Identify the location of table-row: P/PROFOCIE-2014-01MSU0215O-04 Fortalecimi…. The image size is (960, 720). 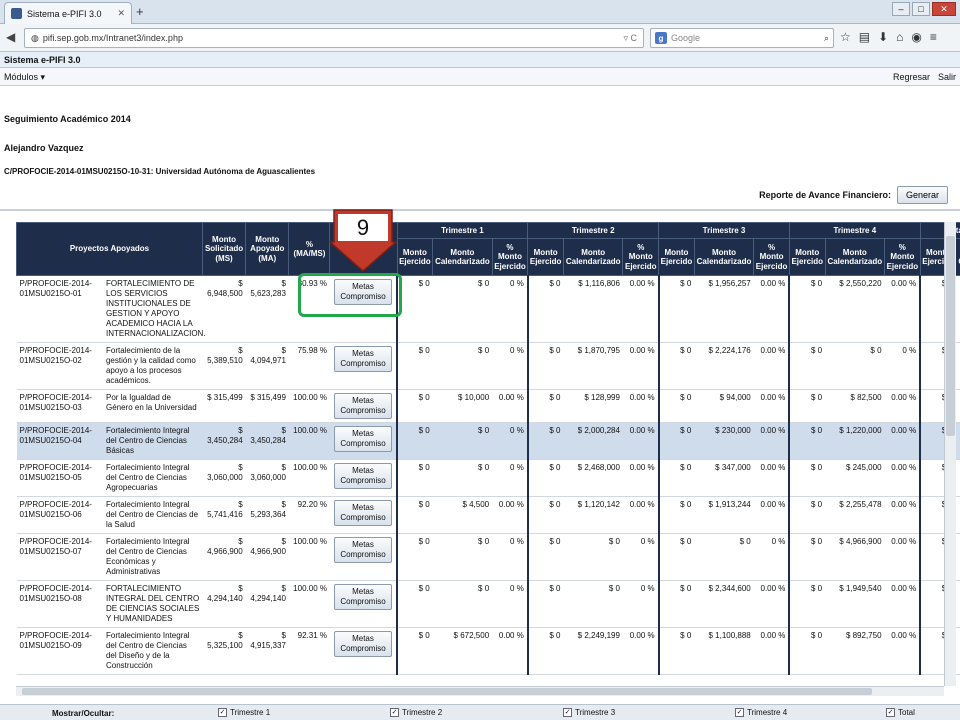
(488, 441).